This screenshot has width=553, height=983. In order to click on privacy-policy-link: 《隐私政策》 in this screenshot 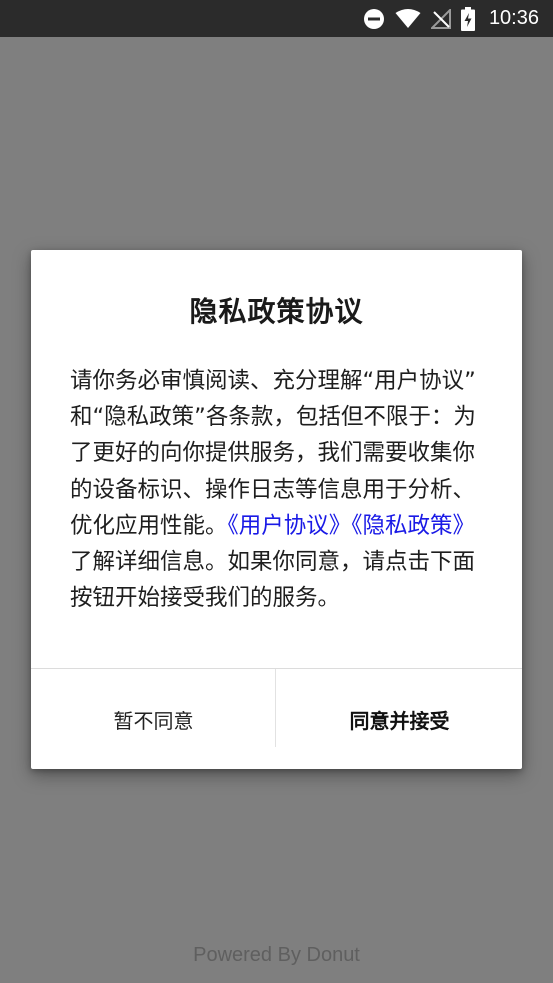, I will do `click(413, 526)`.